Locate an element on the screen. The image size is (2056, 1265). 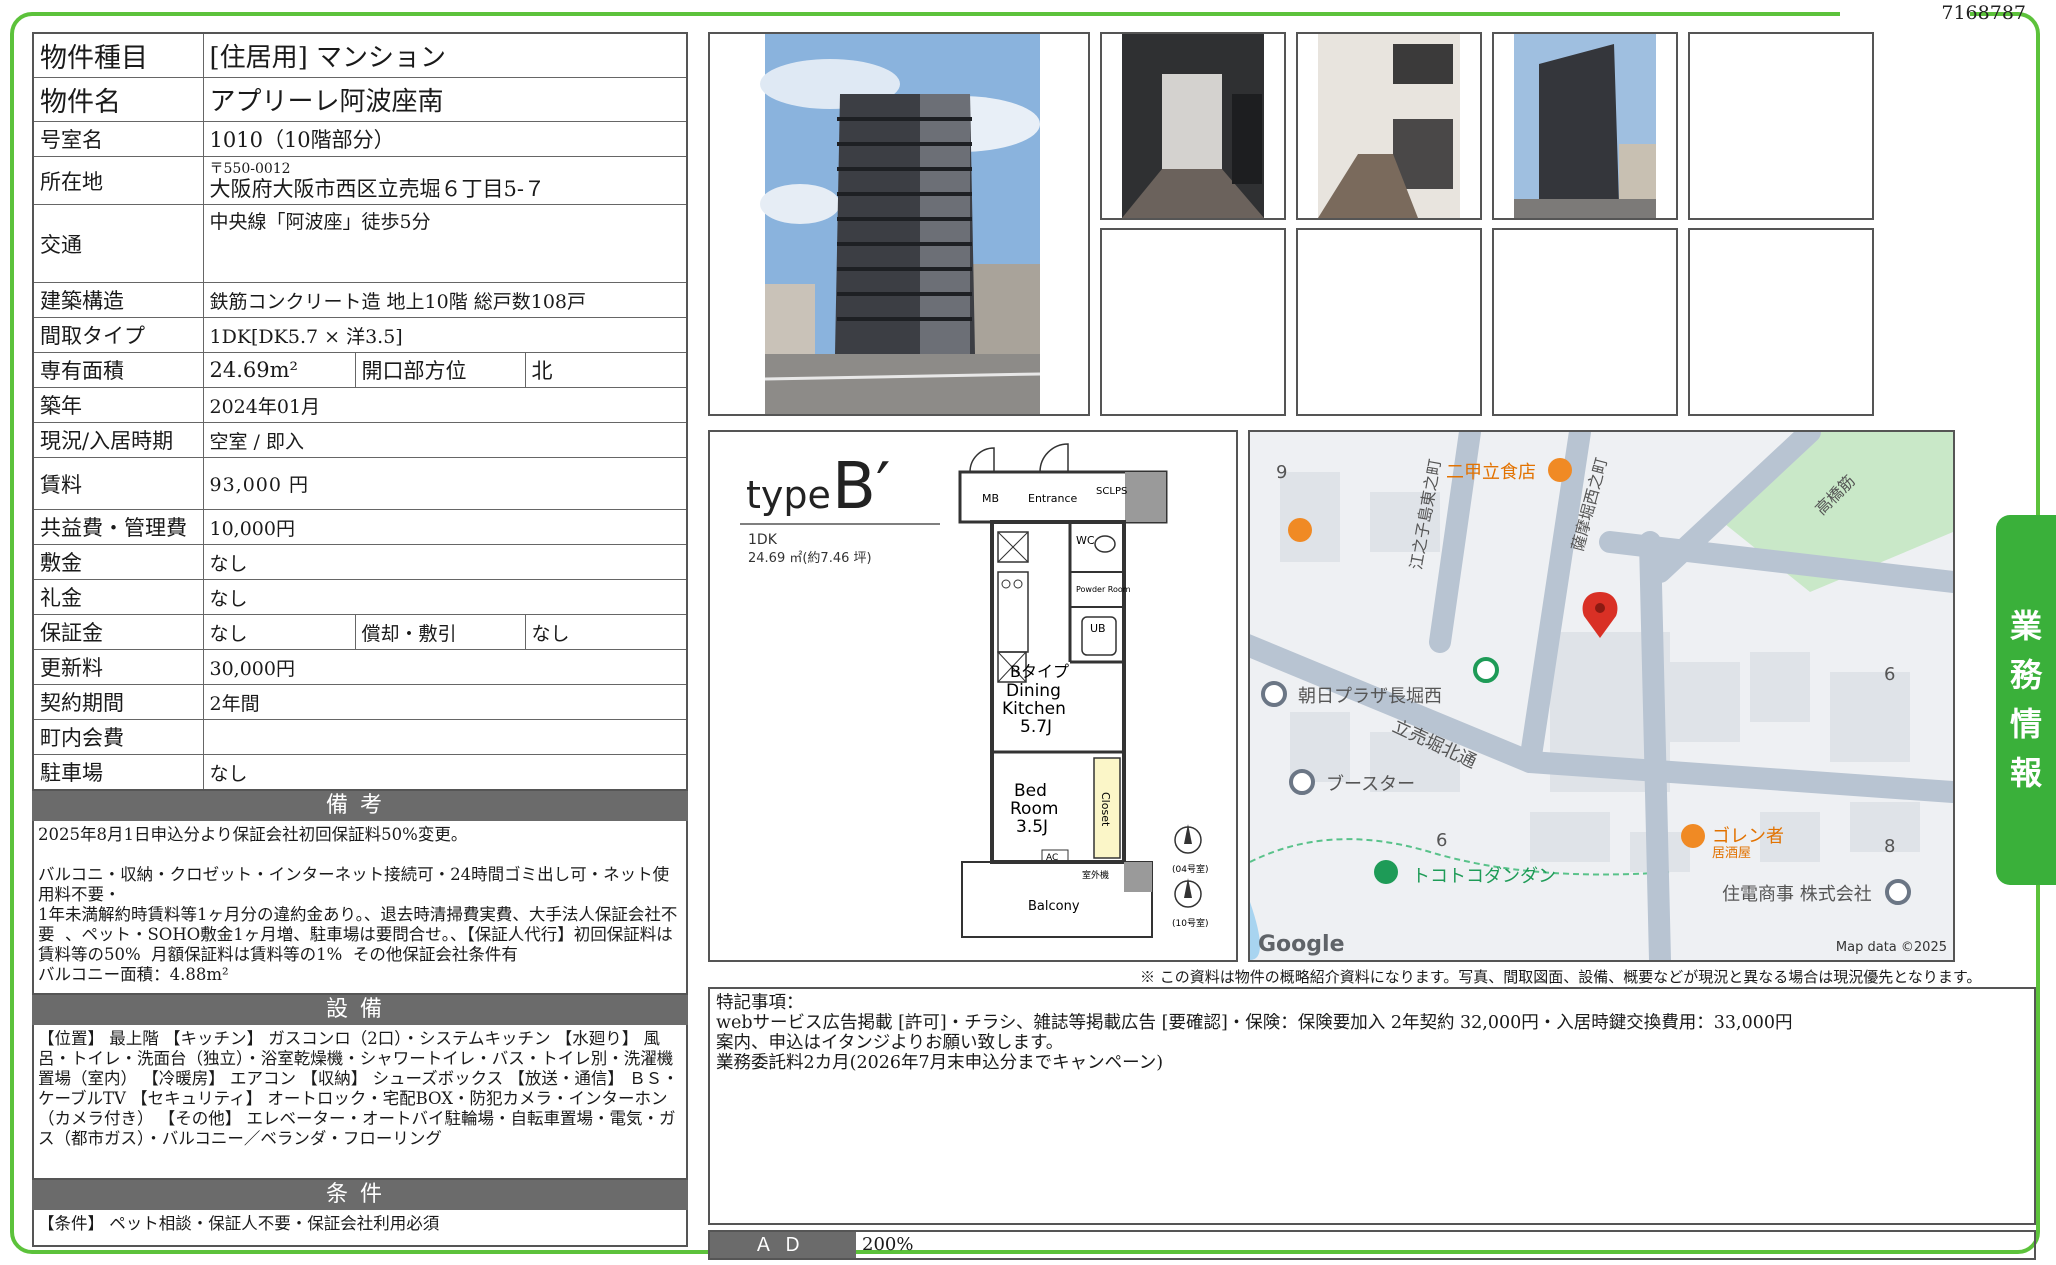
address-cell: 〒550-0012 大阪府大阪市西区立売堀６丁目5-７ is located at coordinates (445, 180).